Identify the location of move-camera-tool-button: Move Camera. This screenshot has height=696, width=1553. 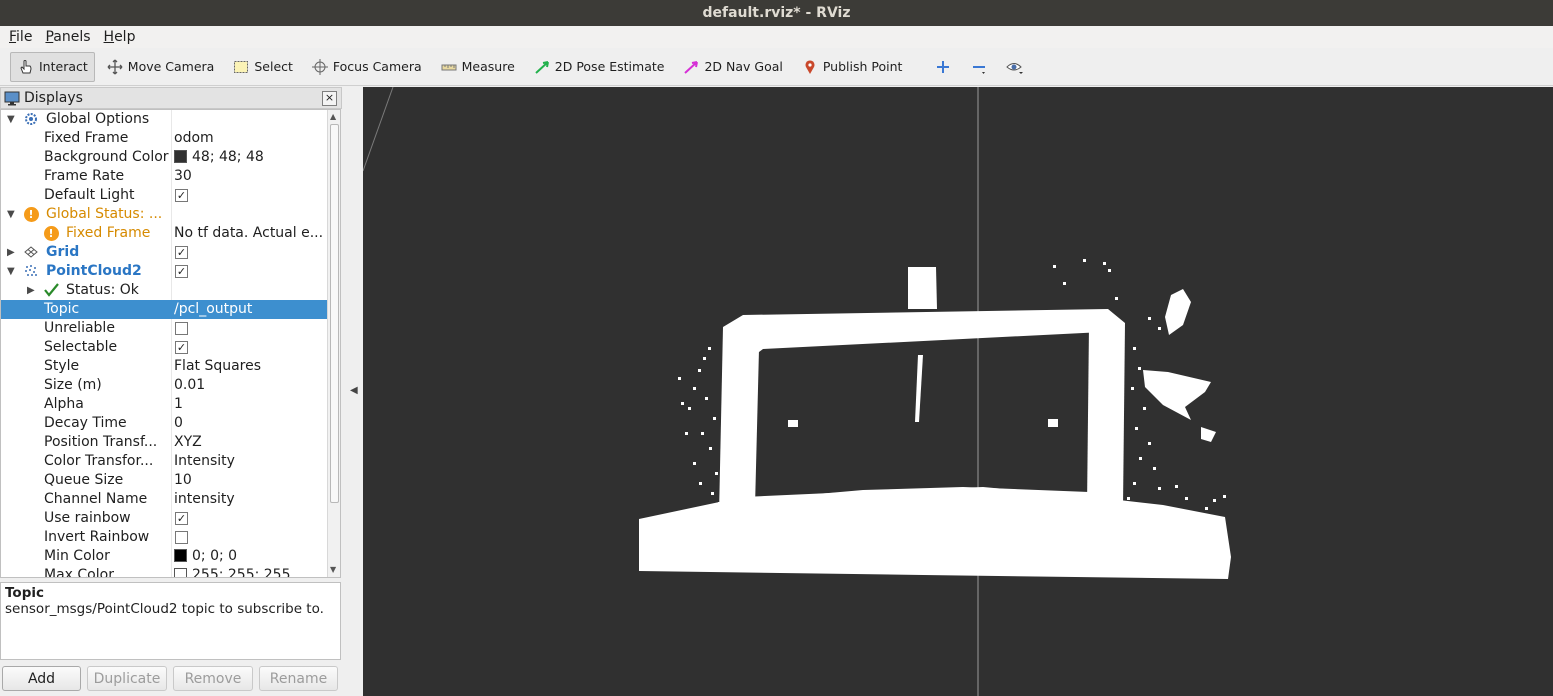
(160, 67).